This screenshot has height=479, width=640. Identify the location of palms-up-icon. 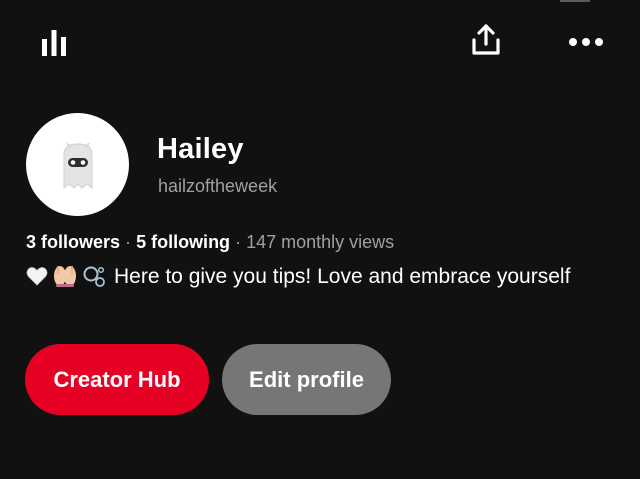
(65, 276).